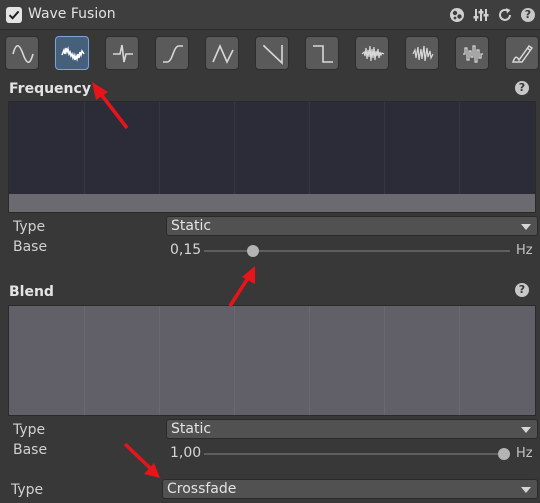 The height and width of the screenshot is (503, 540). What do you see at coordinates (524, 250) in the screenshot?
I see `frequency-unit-label: Hz` at bounding box center [524, 250].